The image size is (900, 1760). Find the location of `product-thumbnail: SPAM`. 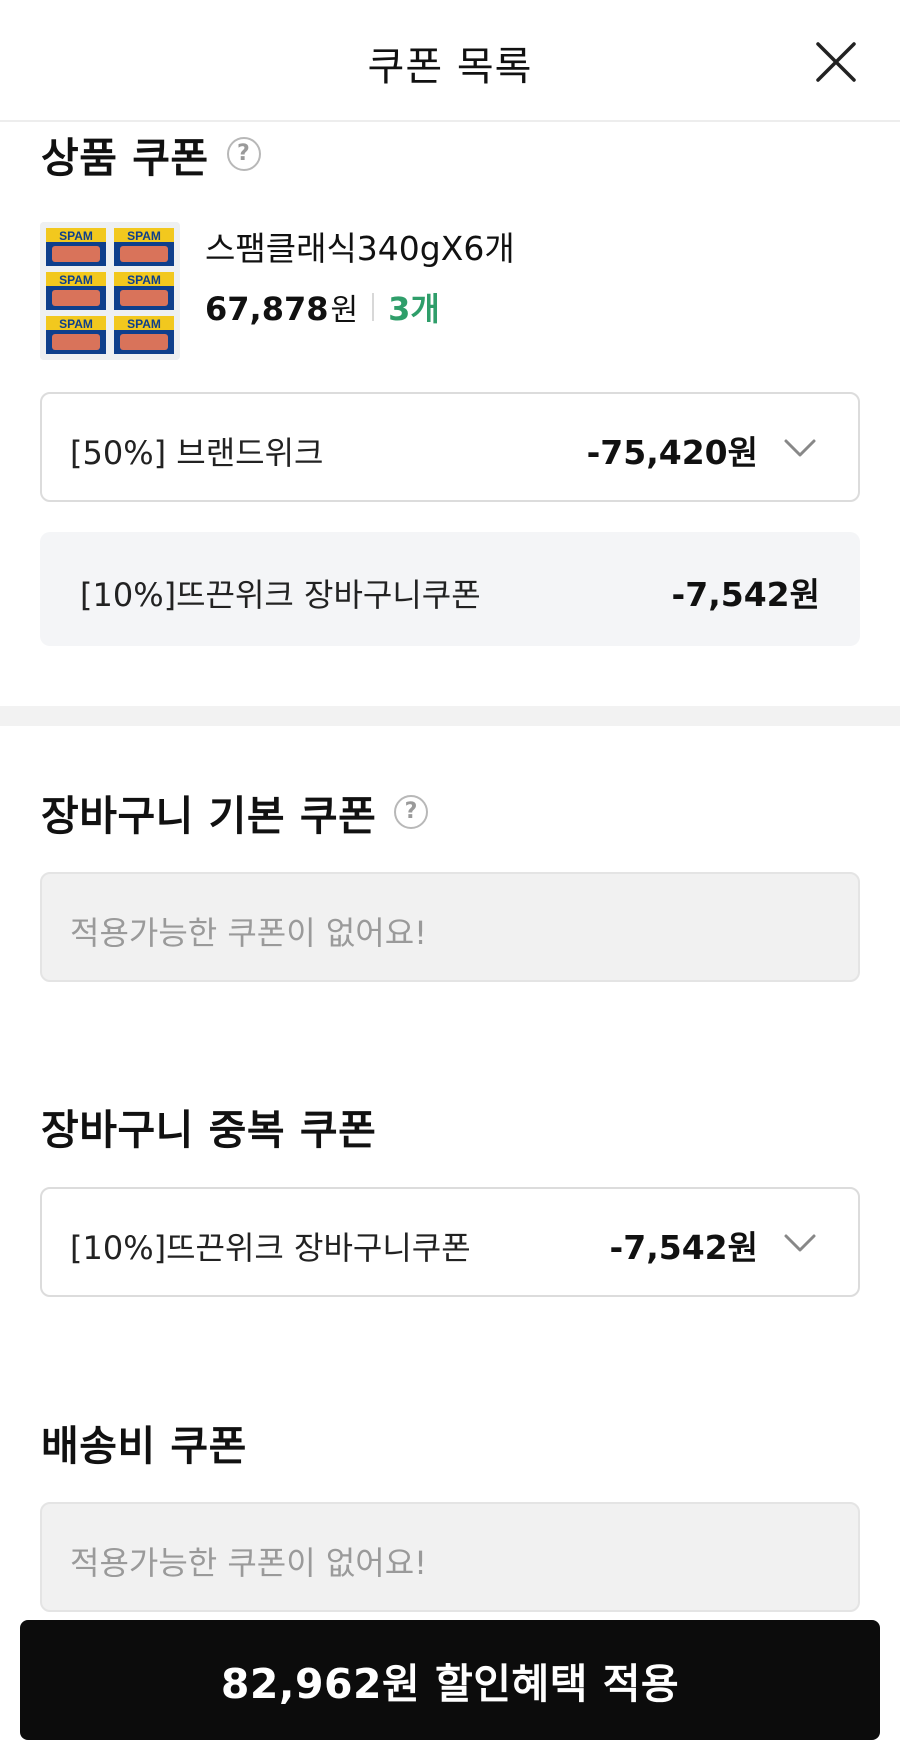

product-thumbnail: SPAM is located at coordinates (110, 291).